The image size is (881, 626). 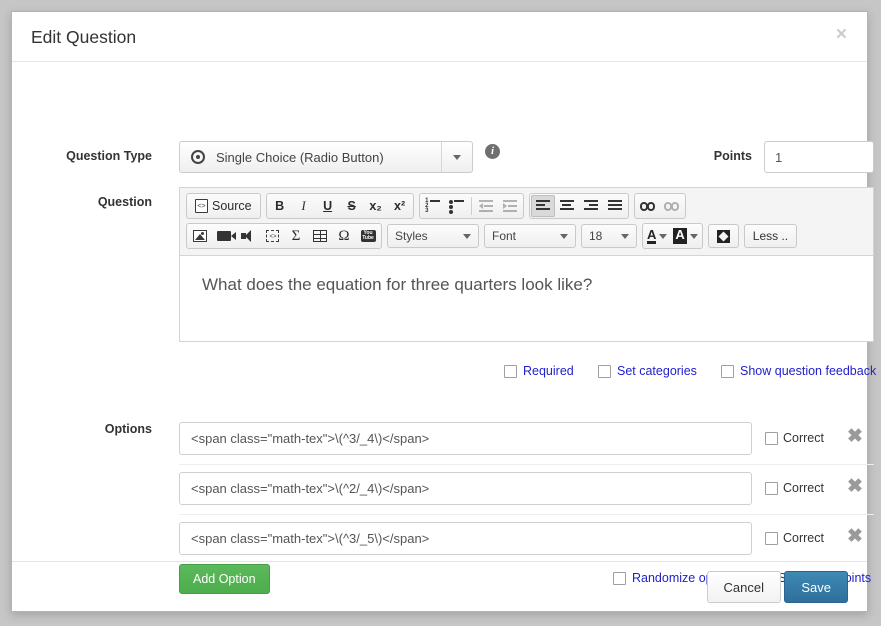 I want to click on font-size-value: 18, so click(x=596, y=236).